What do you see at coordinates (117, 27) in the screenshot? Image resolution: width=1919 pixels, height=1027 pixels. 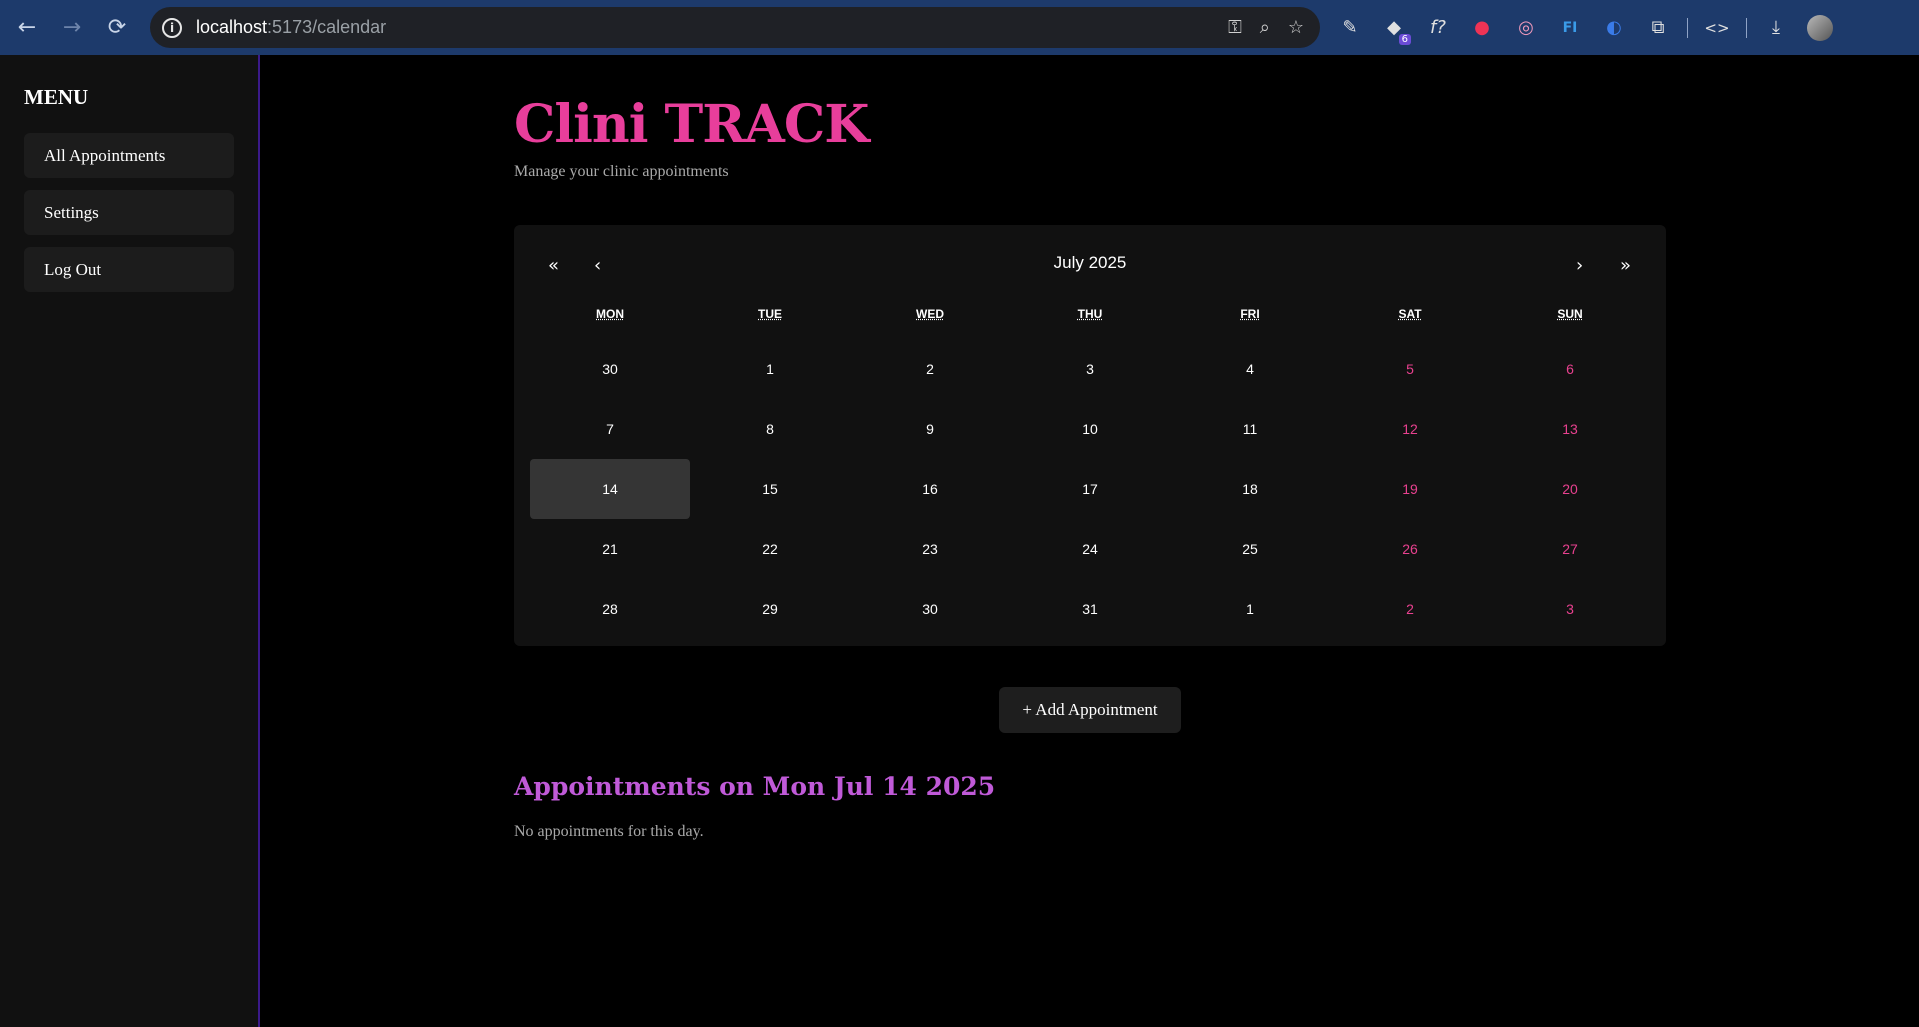 I see `reload-icon: ⟳` at bounding box center [117, 27].